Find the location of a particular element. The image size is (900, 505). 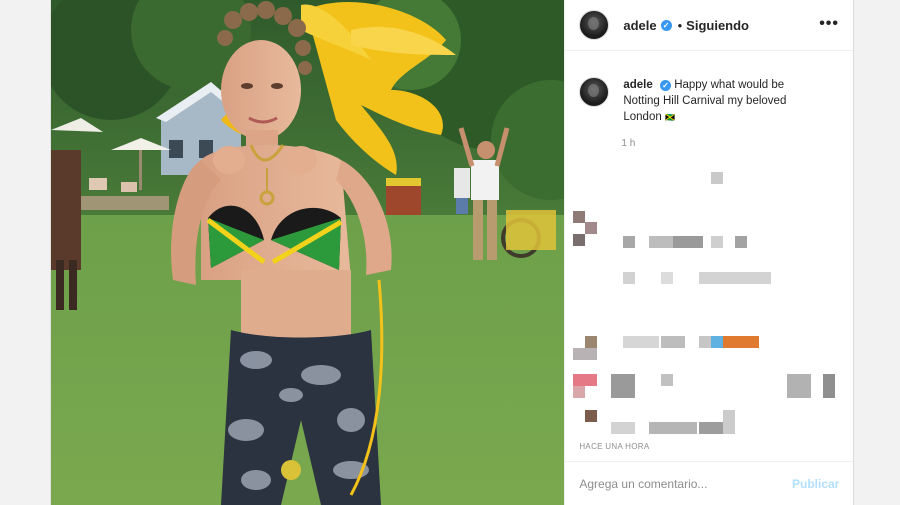

header-username: adele is located at coordinates (639, 25).